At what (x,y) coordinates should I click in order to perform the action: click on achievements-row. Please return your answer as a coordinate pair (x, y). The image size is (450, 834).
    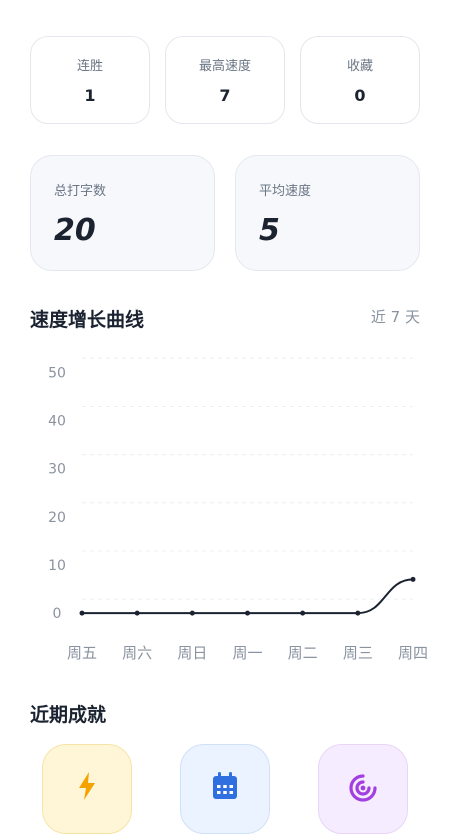
    Looking at the image, I should click on (225, 789).